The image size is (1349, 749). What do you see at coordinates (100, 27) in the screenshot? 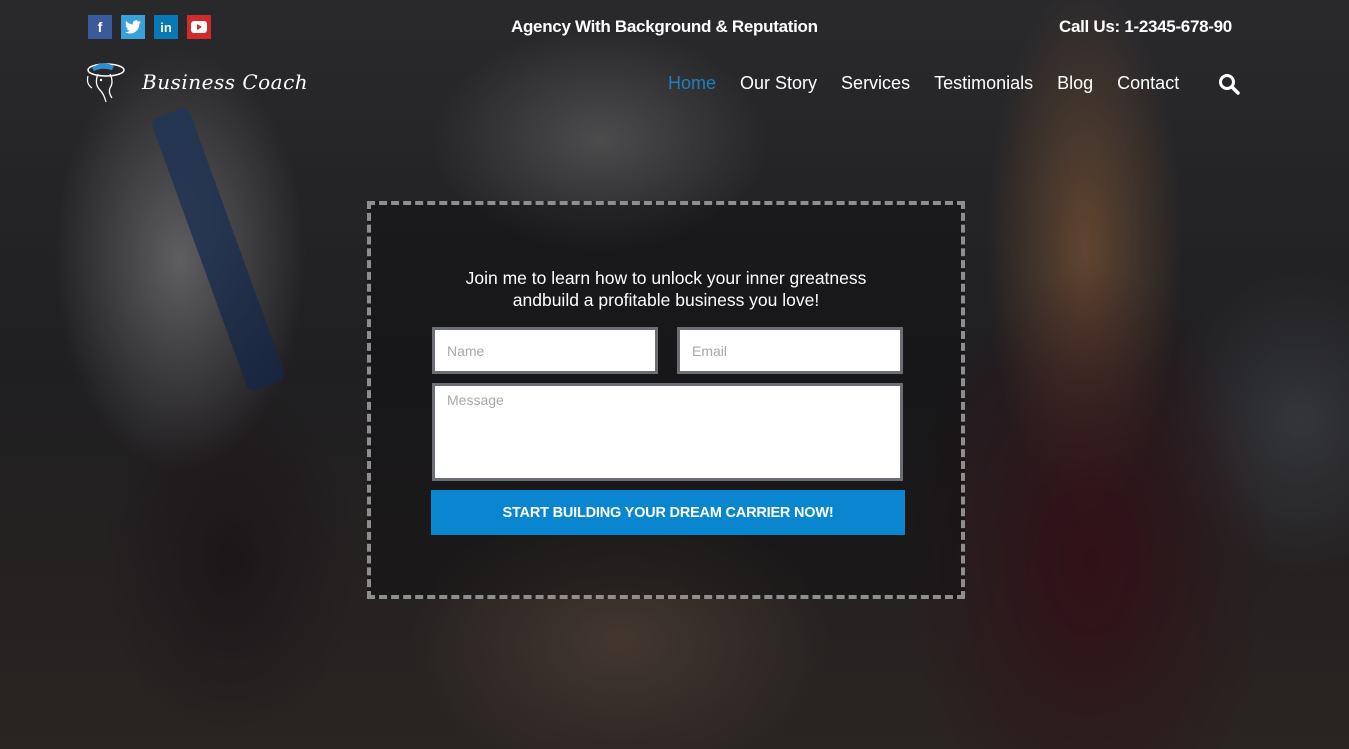
I see `facebook-icon: f` at bounding box center [100, 27].